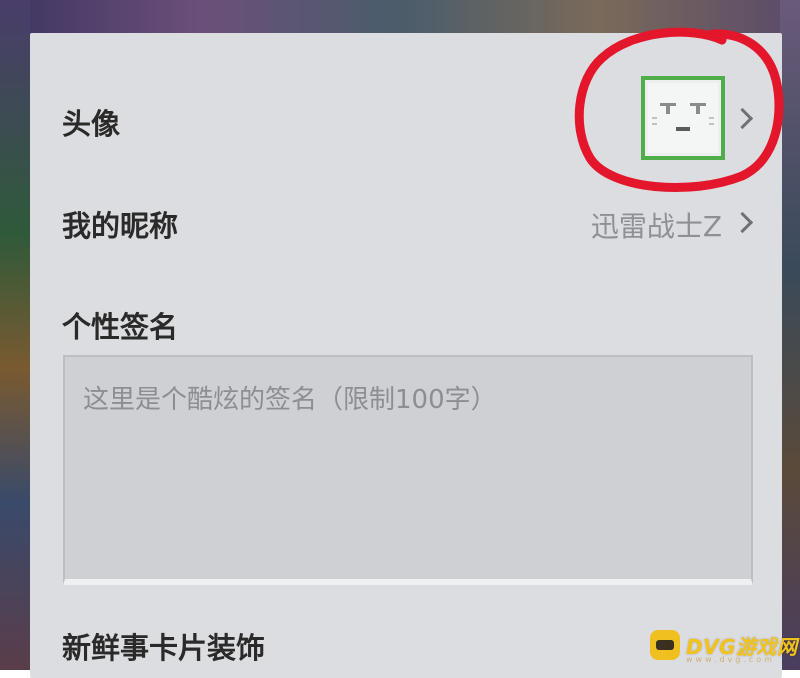 This screenshot has height=678, width=800. What do you see at coordinates (656, 226) in the screenshot?
I see `nickname-value: 迅雷战士Z` at bounding box center [656, 226].